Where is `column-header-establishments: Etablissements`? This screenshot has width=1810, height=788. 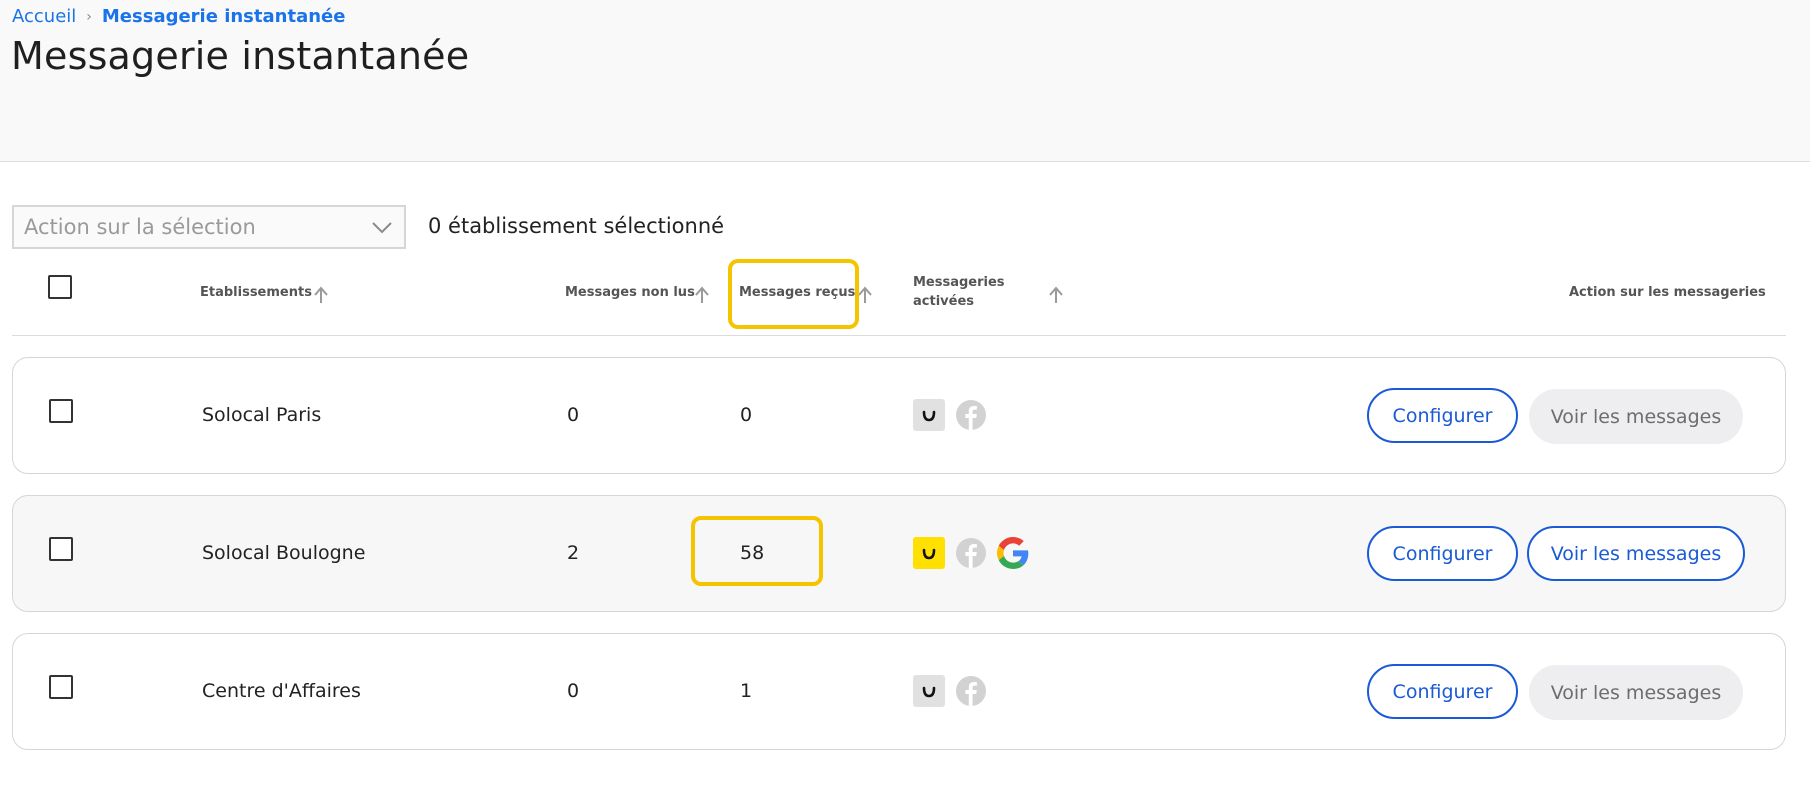
column-header-establishments: Etablissements is located at coordinates (256, 292).